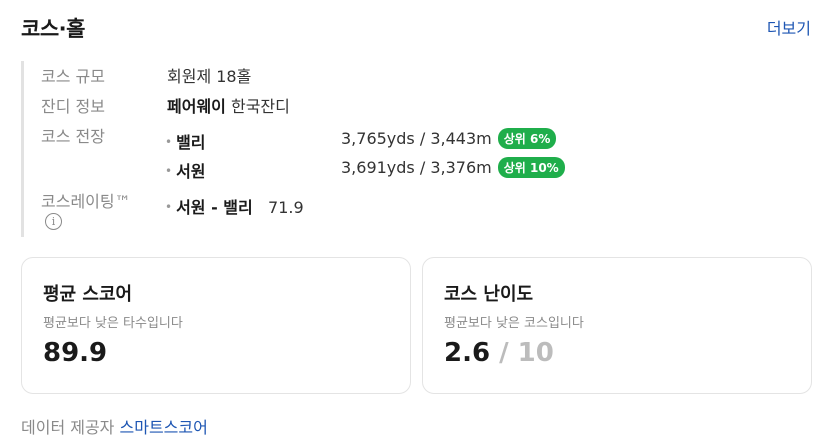  I want to click on difficulty-value: 2.6 / 10, so click(499, 353).